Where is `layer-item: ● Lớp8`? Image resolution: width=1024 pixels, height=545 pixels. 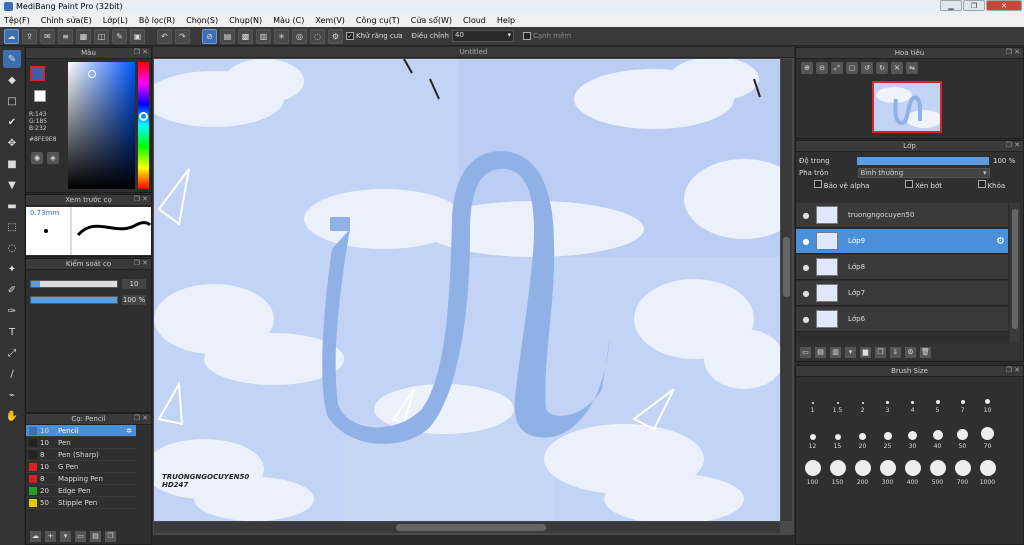 layer-item: ● Lớp8 is located at coordinates (902, 267).